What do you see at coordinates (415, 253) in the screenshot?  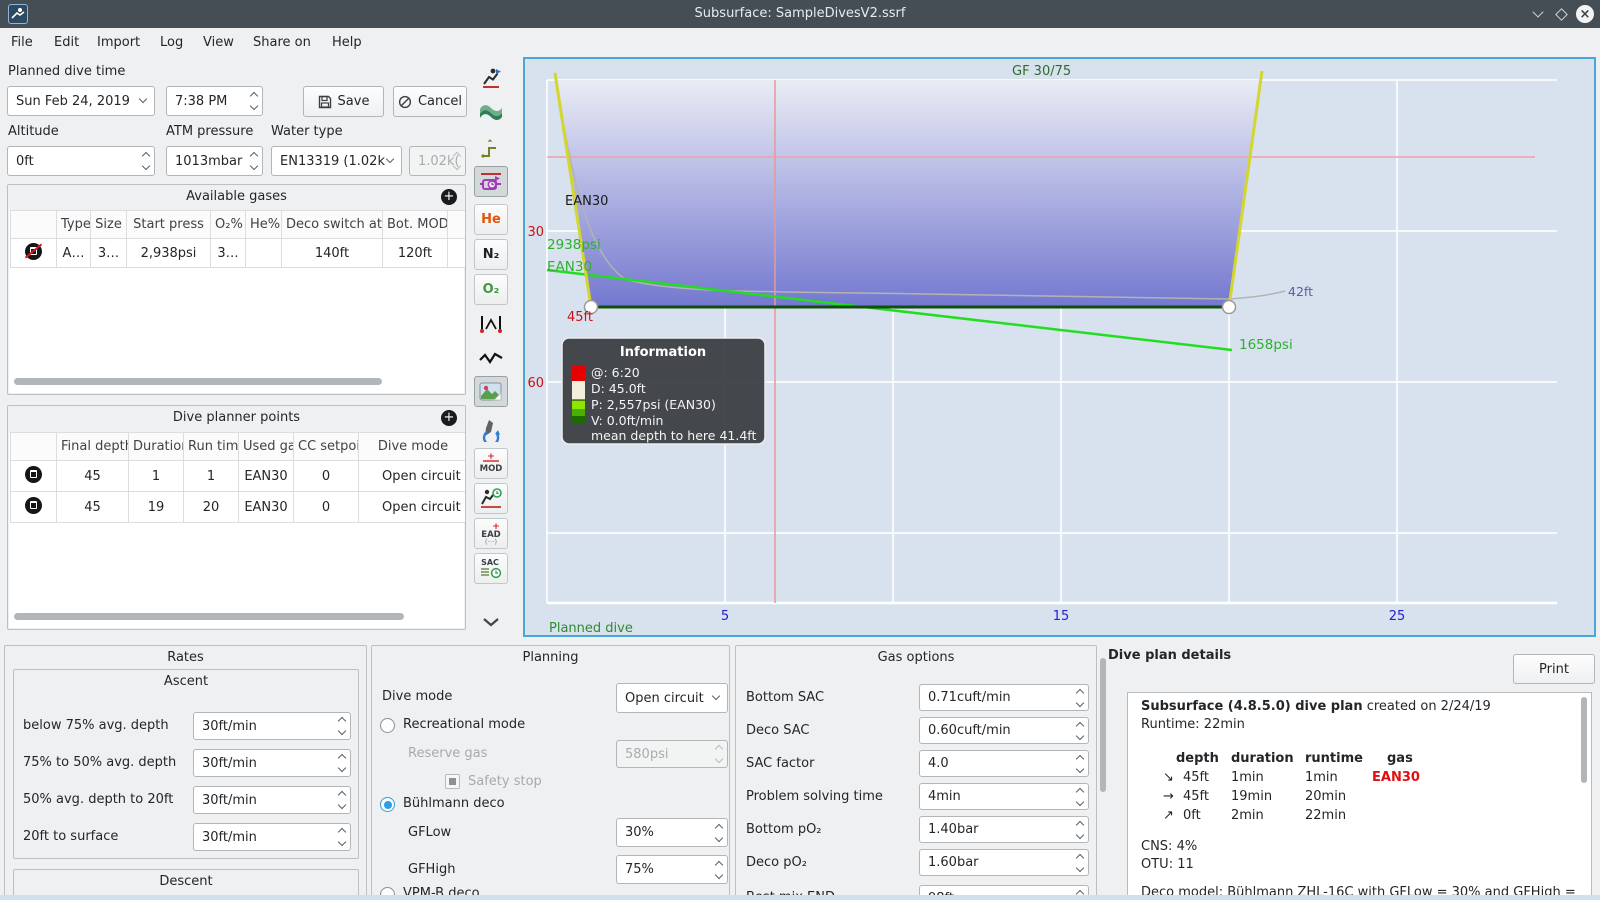 I see `gas-bot-mod-cell: 120ft` at bounding box center [415, 253].